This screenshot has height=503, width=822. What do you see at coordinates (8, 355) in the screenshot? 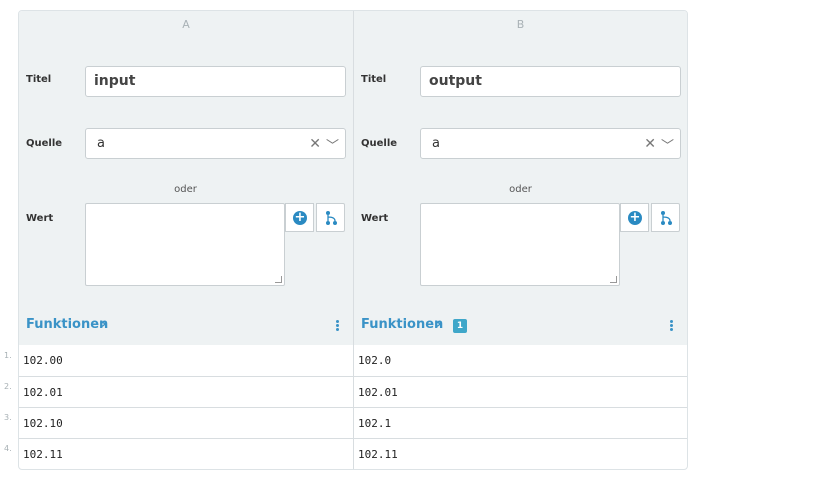
I see `row-number: 1.` at bounding box center [8, 355].